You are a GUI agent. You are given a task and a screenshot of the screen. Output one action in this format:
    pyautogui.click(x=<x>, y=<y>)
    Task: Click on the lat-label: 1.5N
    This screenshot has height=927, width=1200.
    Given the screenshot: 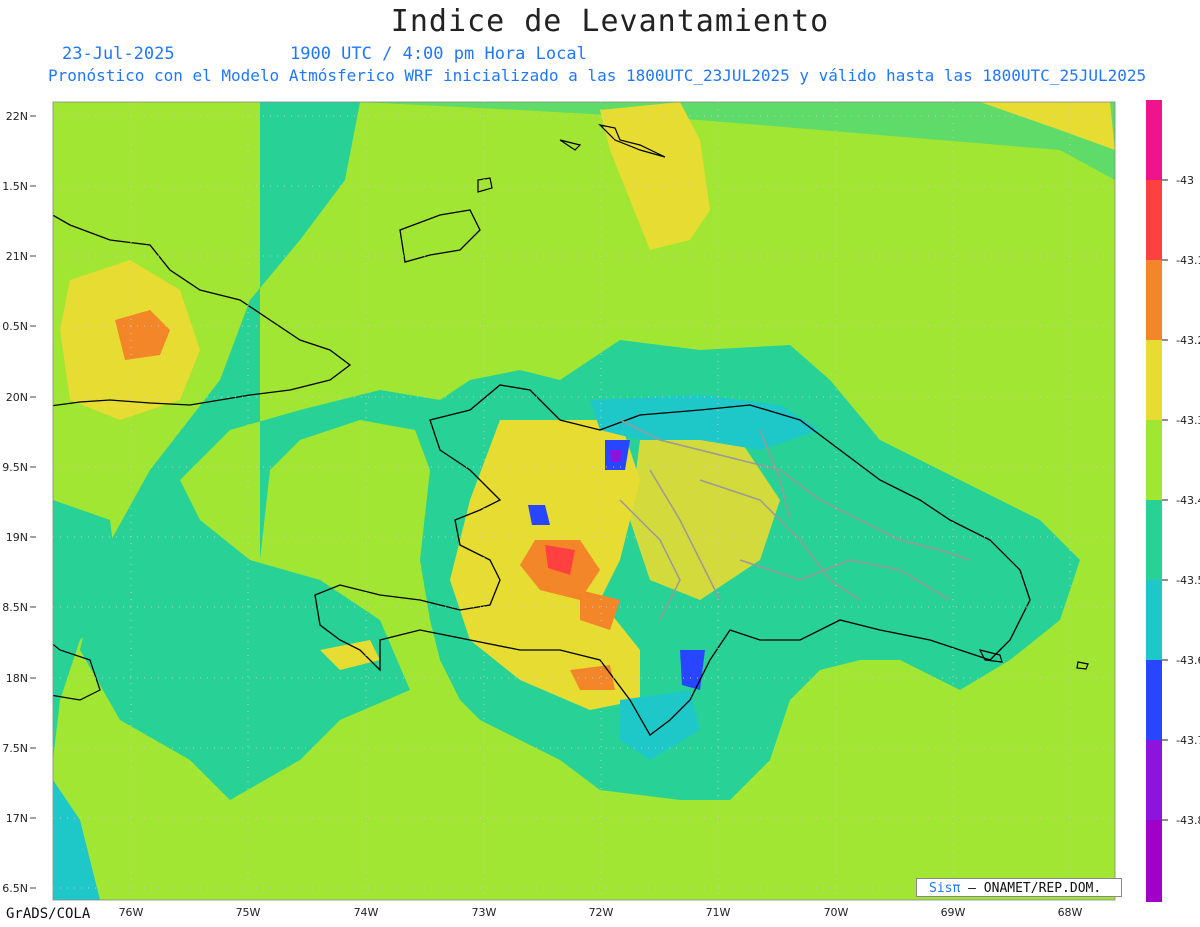 What is the action you would take?
    pyautogui.click(x=15, y=186)
    